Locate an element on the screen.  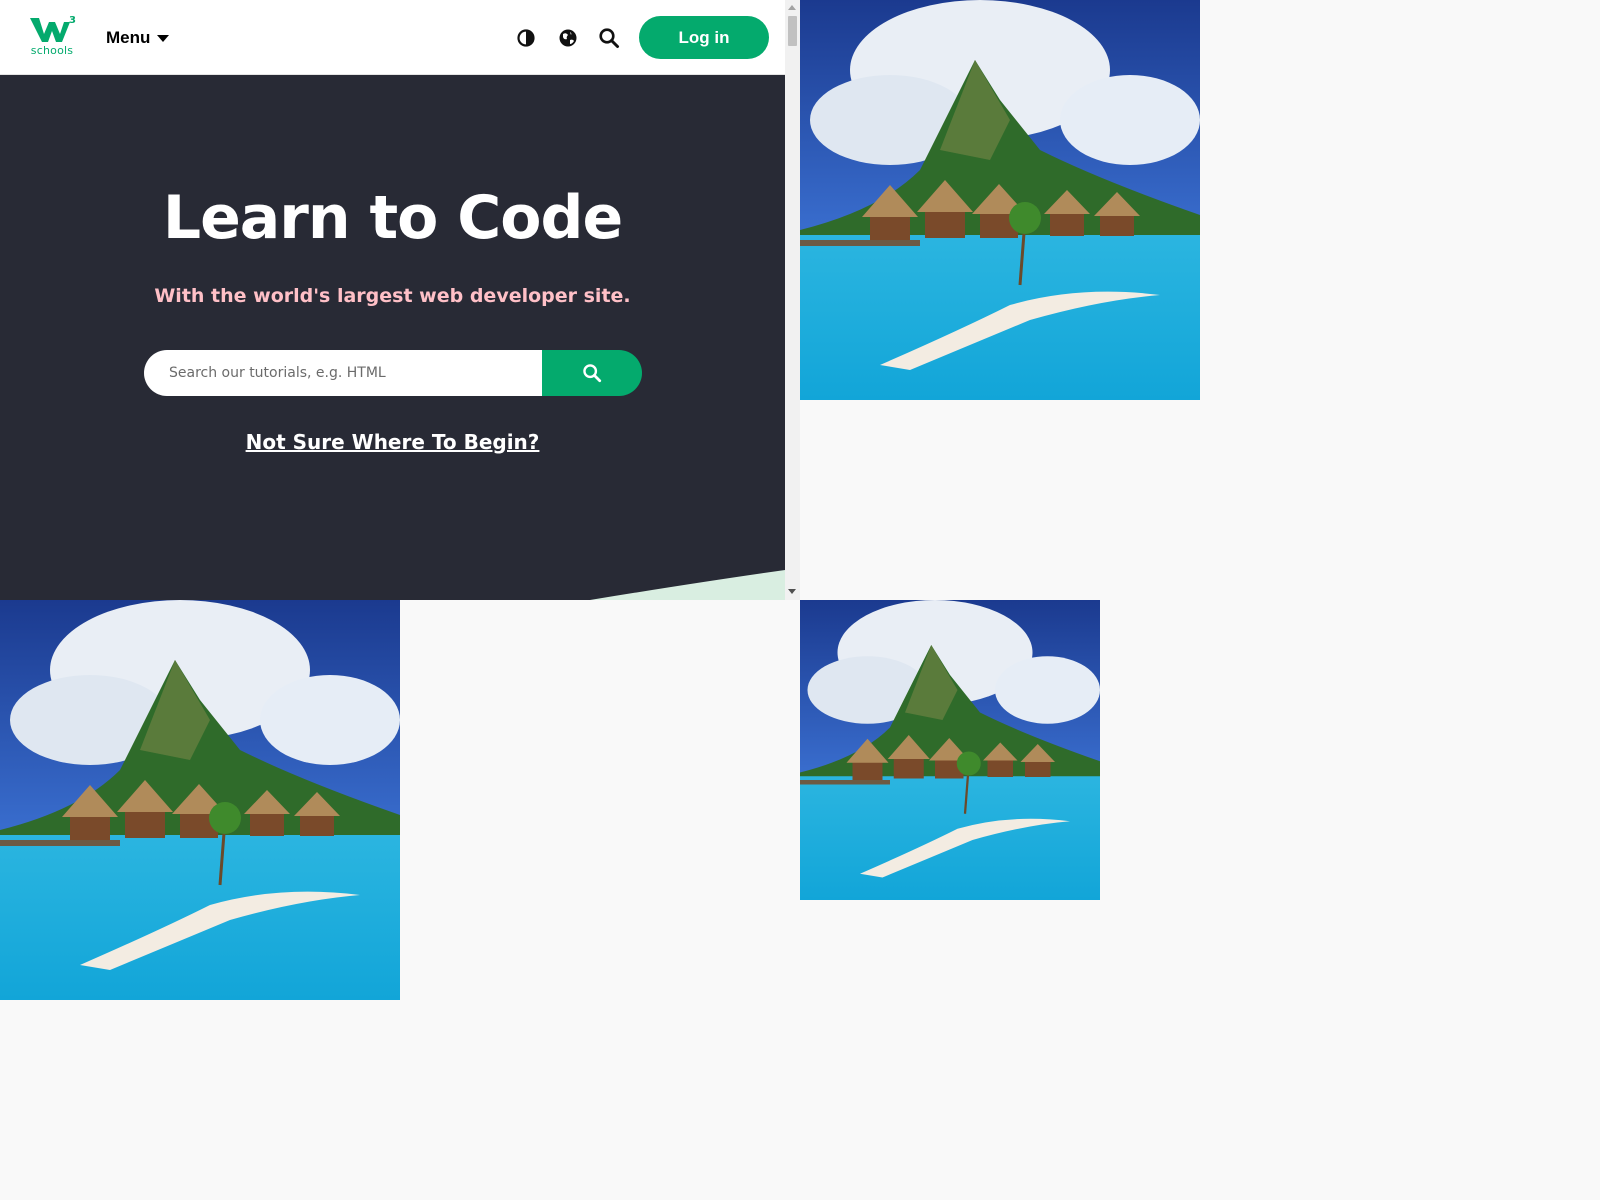
scroll-up-arrow-icon is located at coordinates (792, 7).